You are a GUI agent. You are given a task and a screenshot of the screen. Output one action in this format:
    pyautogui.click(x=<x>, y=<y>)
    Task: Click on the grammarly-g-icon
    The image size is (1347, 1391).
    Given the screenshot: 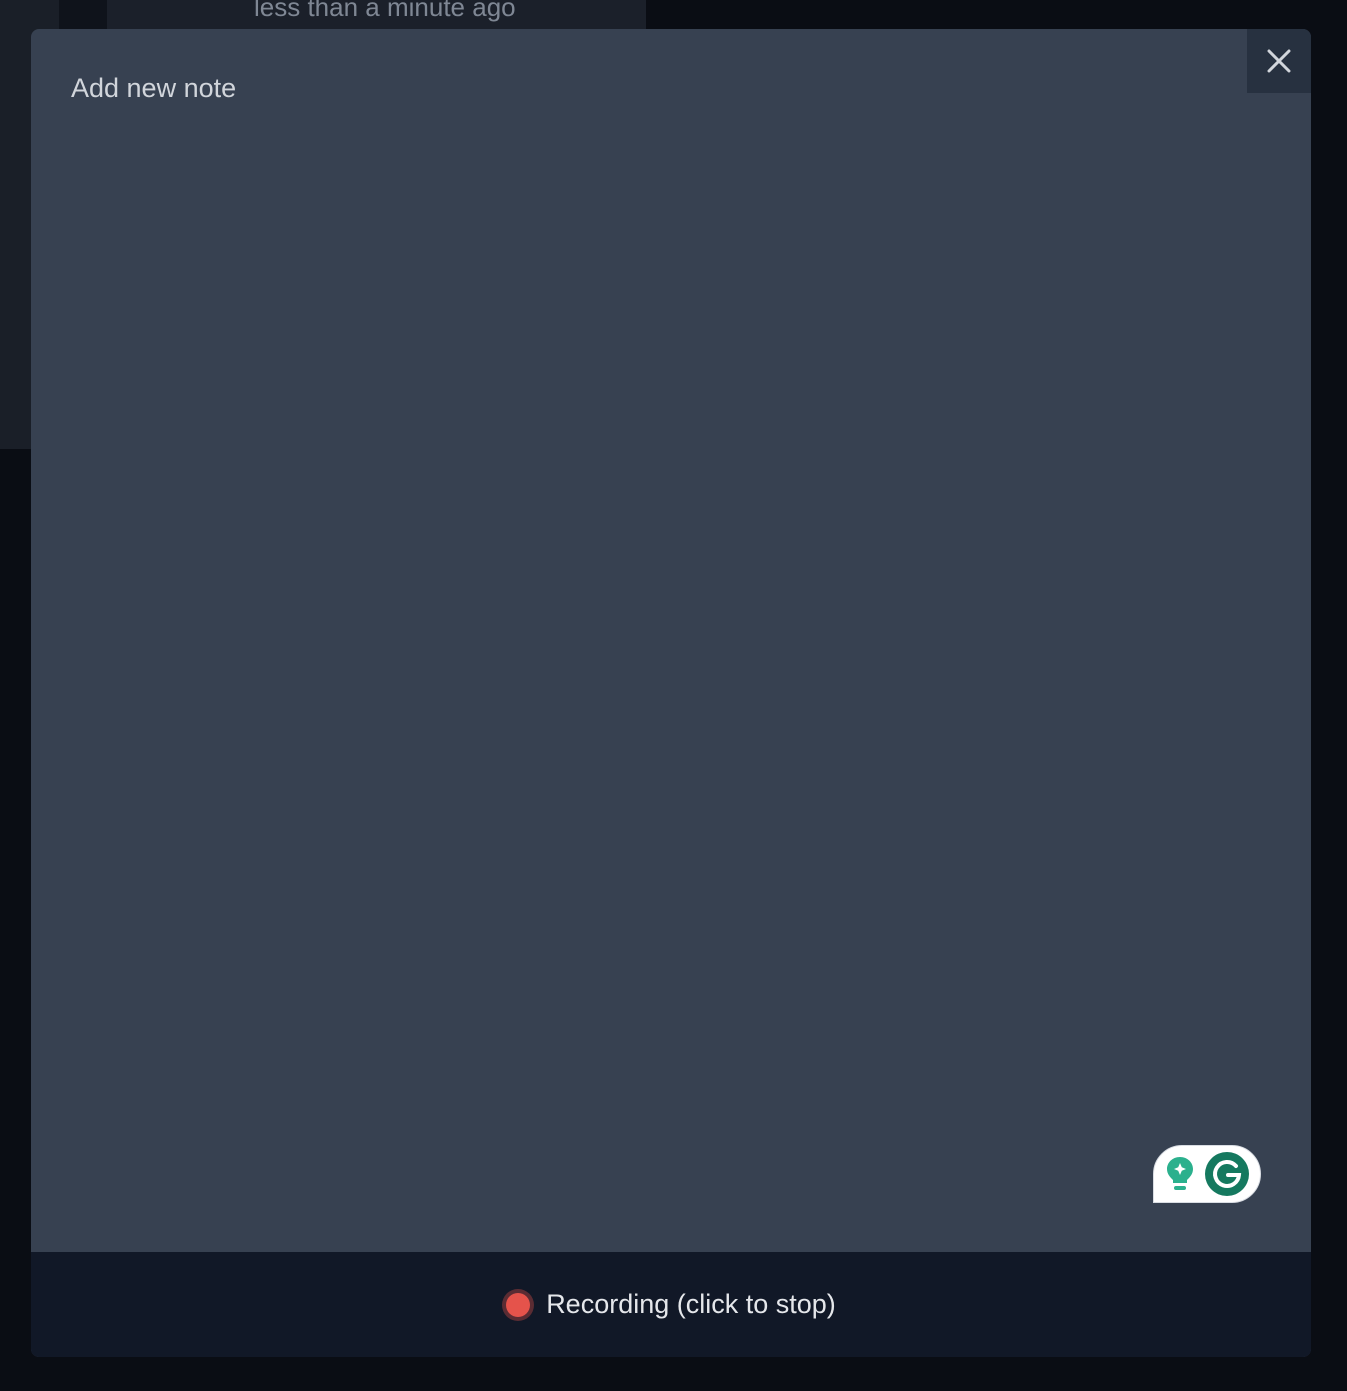 What is the action you would take?
    pyautogui.click(x=1227, y=1174)
    